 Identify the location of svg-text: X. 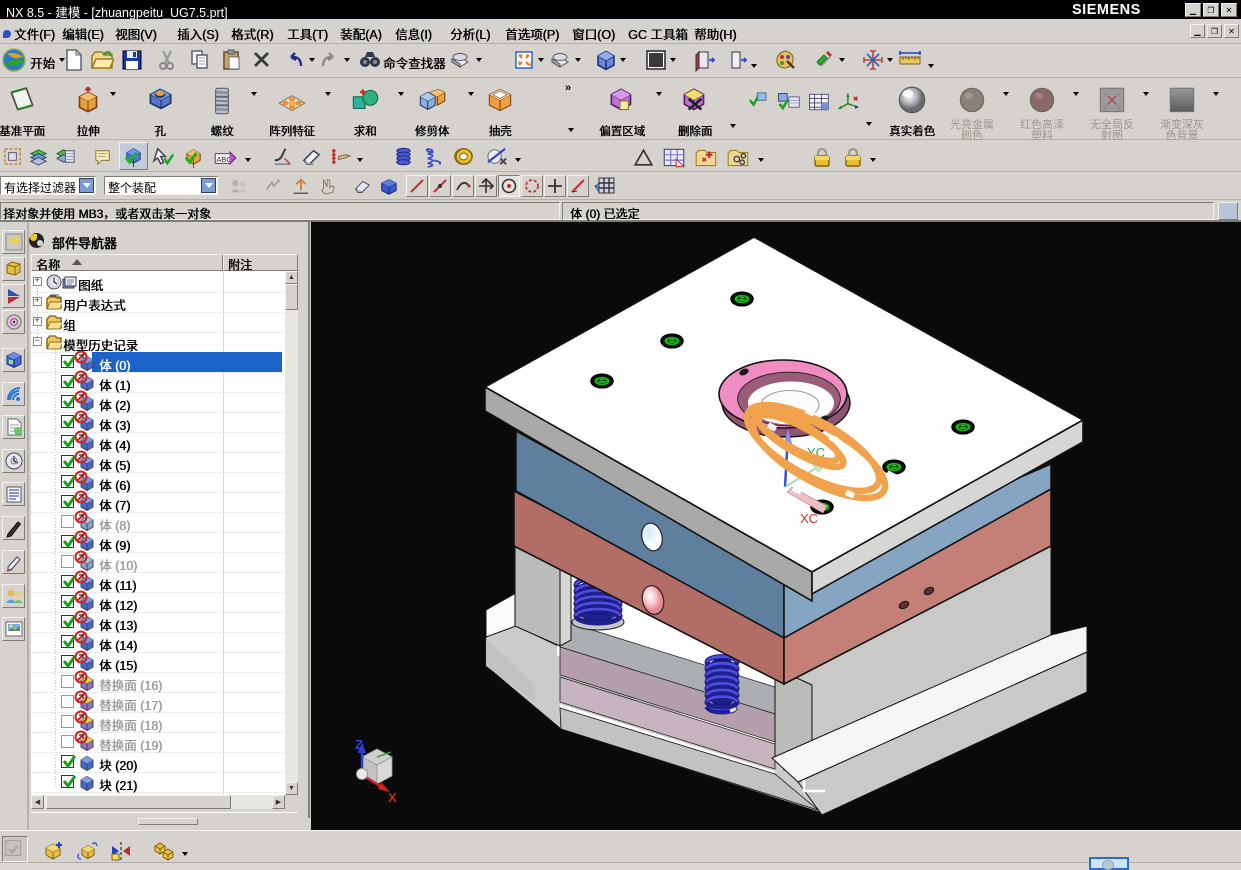
(392, 797).